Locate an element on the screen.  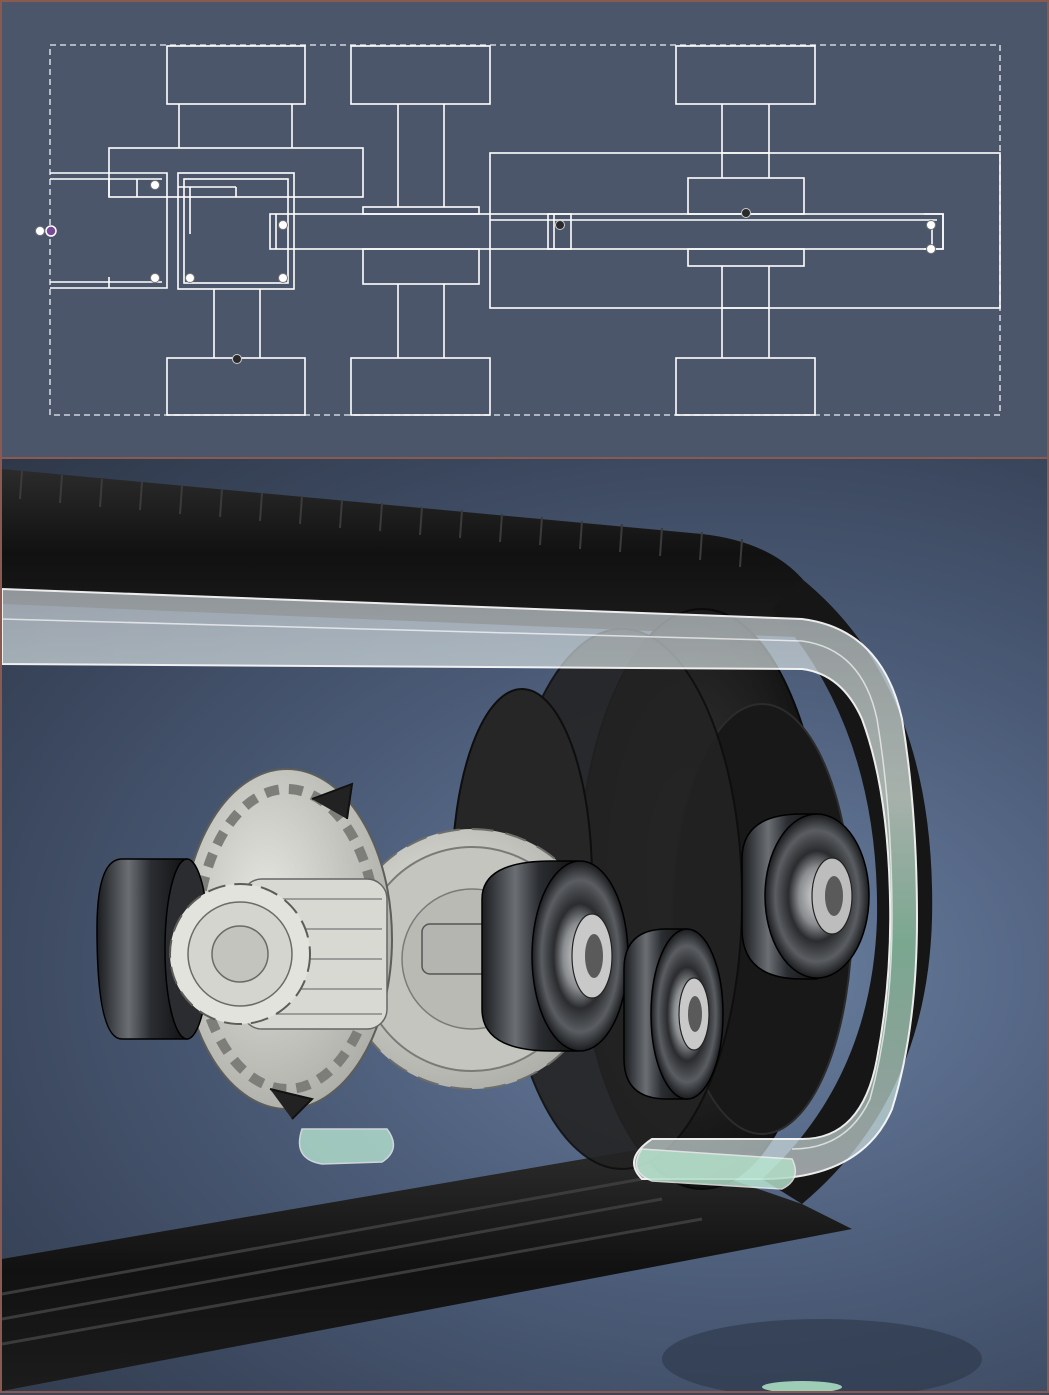
sketch-wheel-top-left is located at coordinates (236, 75).